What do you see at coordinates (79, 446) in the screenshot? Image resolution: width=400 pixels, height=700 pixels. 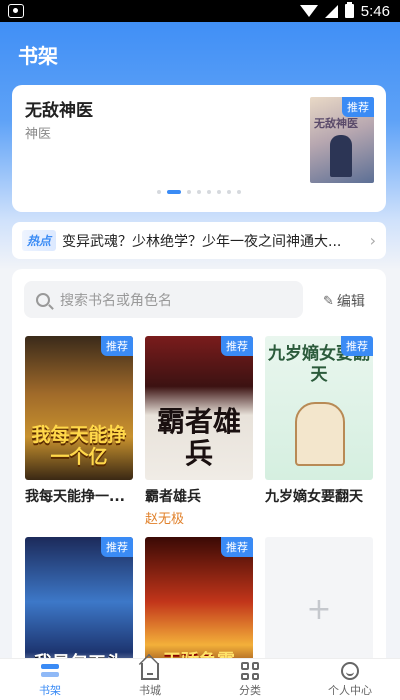 I see `cover-text: 我每天能挣一个亿` at bounding box center [79, 446].